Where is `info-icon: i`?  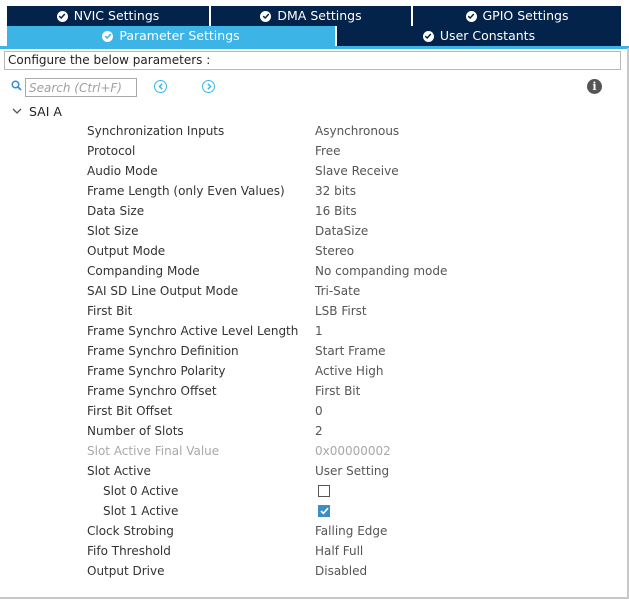 info-icon: i is located at coordinates (594, 86).